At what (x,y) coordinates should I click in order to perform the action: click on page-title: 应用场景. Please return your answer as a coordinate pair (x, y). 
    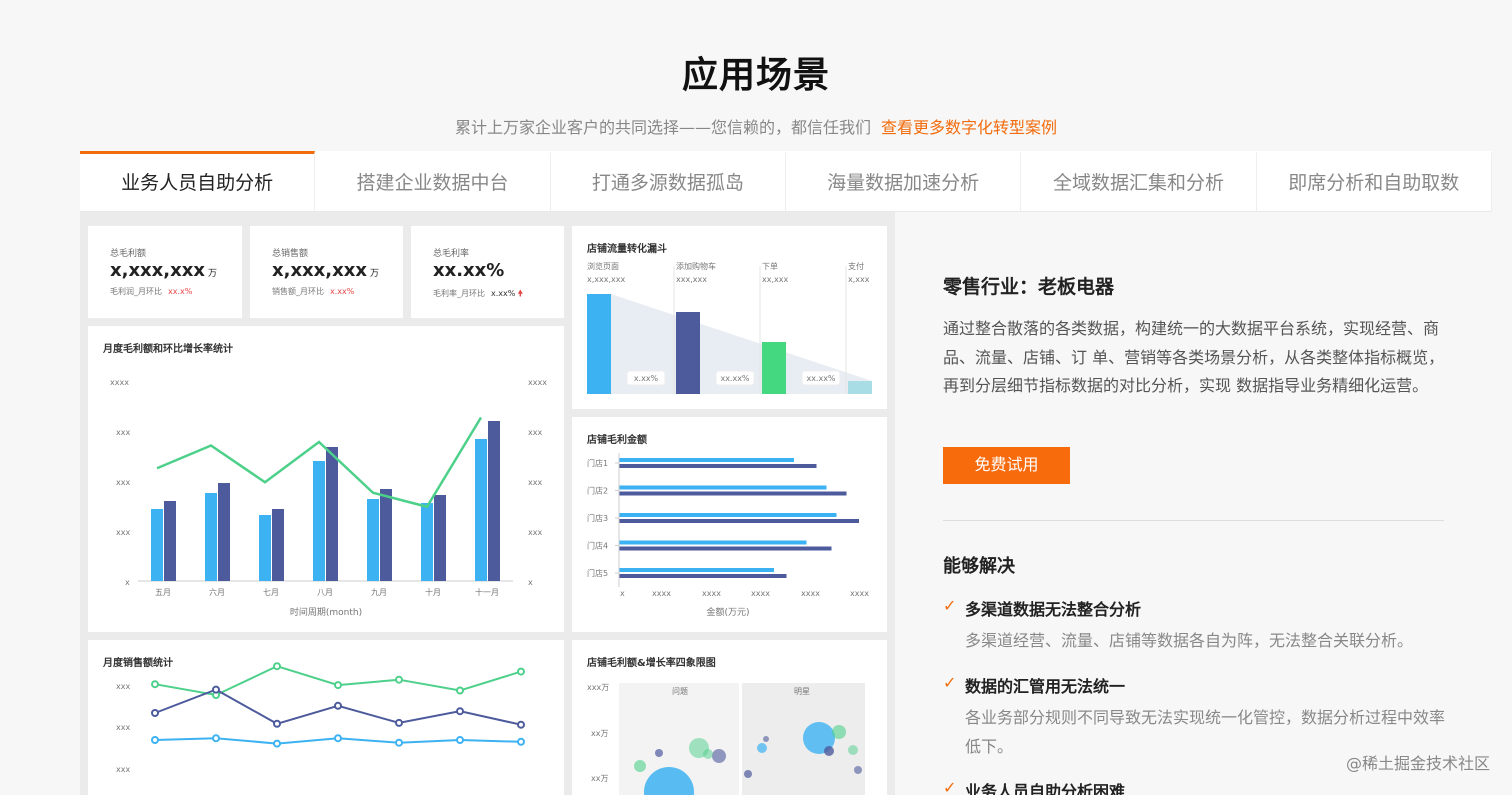
    Looking at the image, I should click on (755, 75).